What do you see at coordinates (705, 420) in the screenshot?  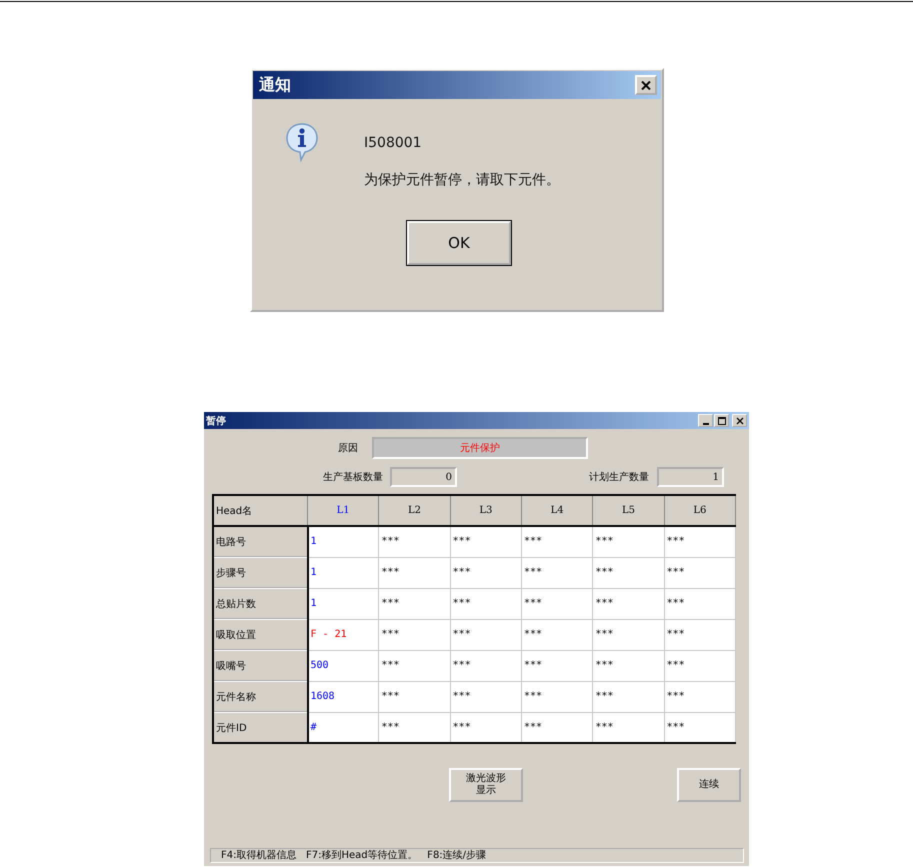 I see `minimize-button` at bounding box center [705, 420].